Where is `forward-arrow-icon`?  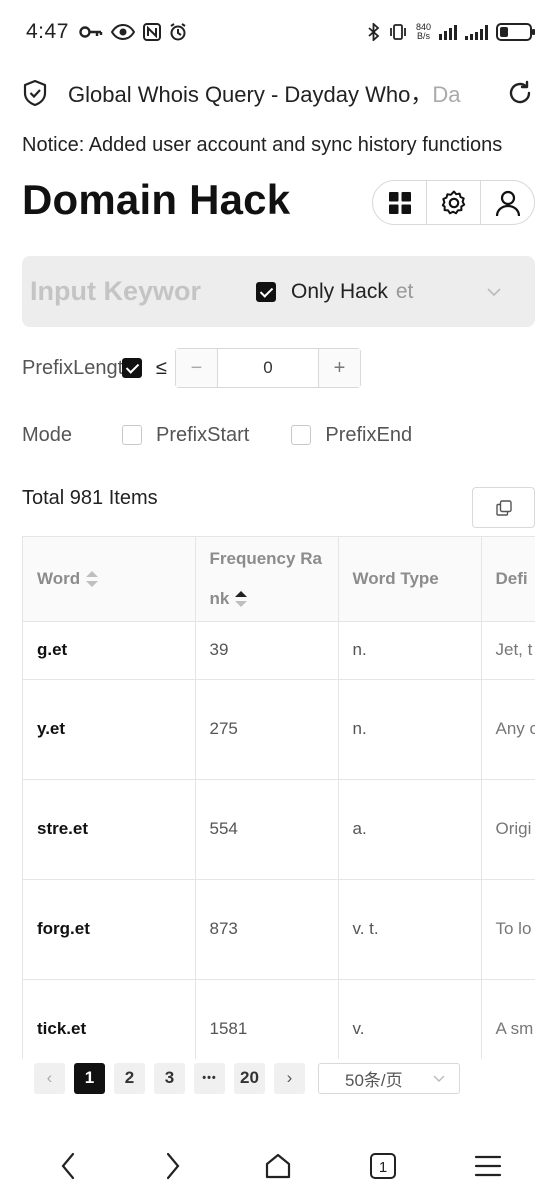
forward-arrow-icon is located at coordinates (173, 1166).